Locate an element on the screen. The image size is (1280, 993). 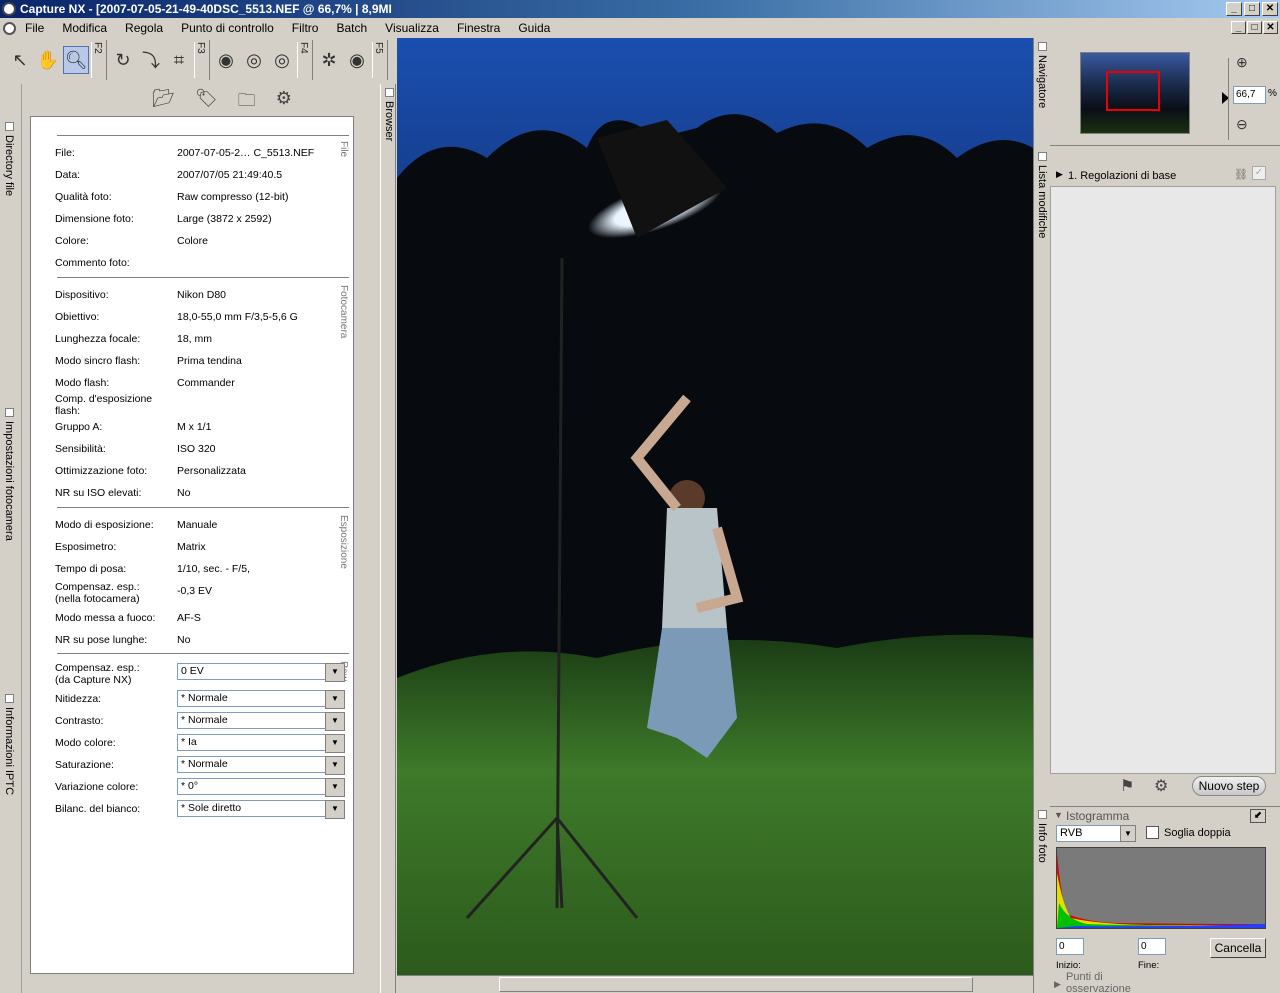
select-tool-icon: ↖ is located at coordinates (20, 60).